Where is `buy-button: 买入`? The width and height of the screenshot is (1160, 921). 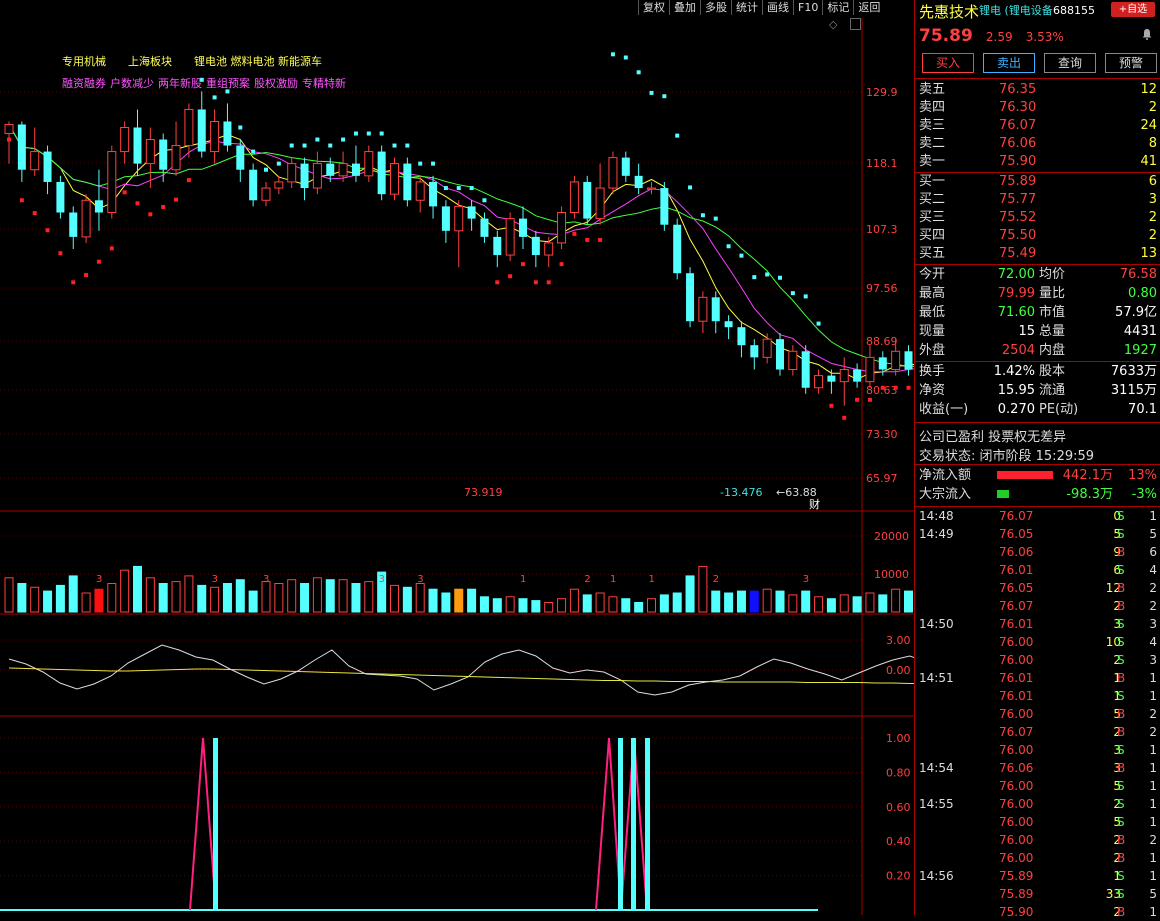 buy-button: 买入 is located at coordinates (948, 63).